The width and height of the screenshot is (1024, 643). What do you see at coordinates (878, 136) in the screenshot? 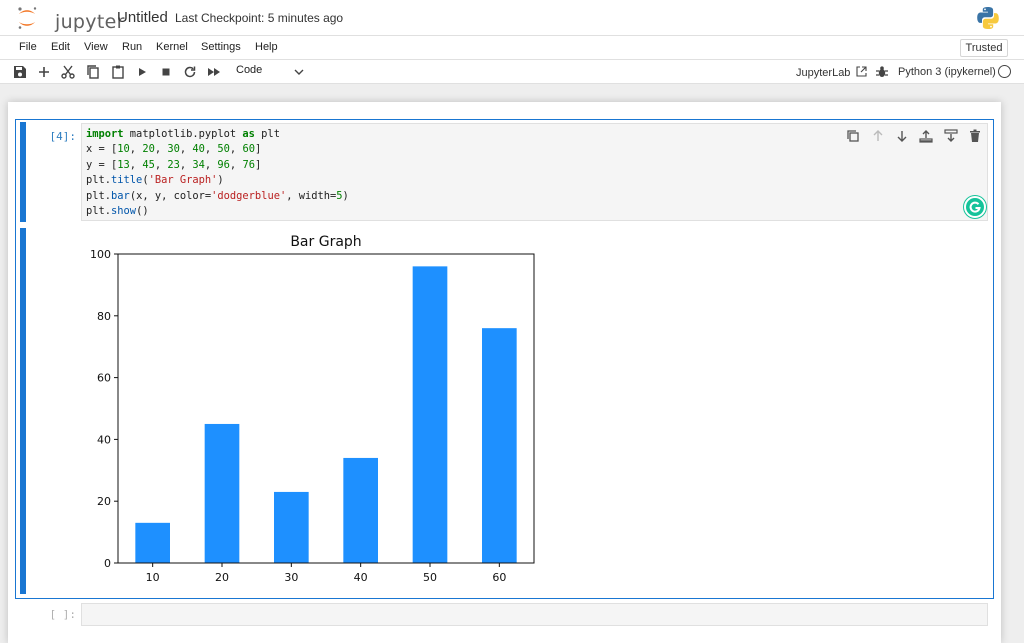
I see `move-up-icon` at bounding box center [878, 136].